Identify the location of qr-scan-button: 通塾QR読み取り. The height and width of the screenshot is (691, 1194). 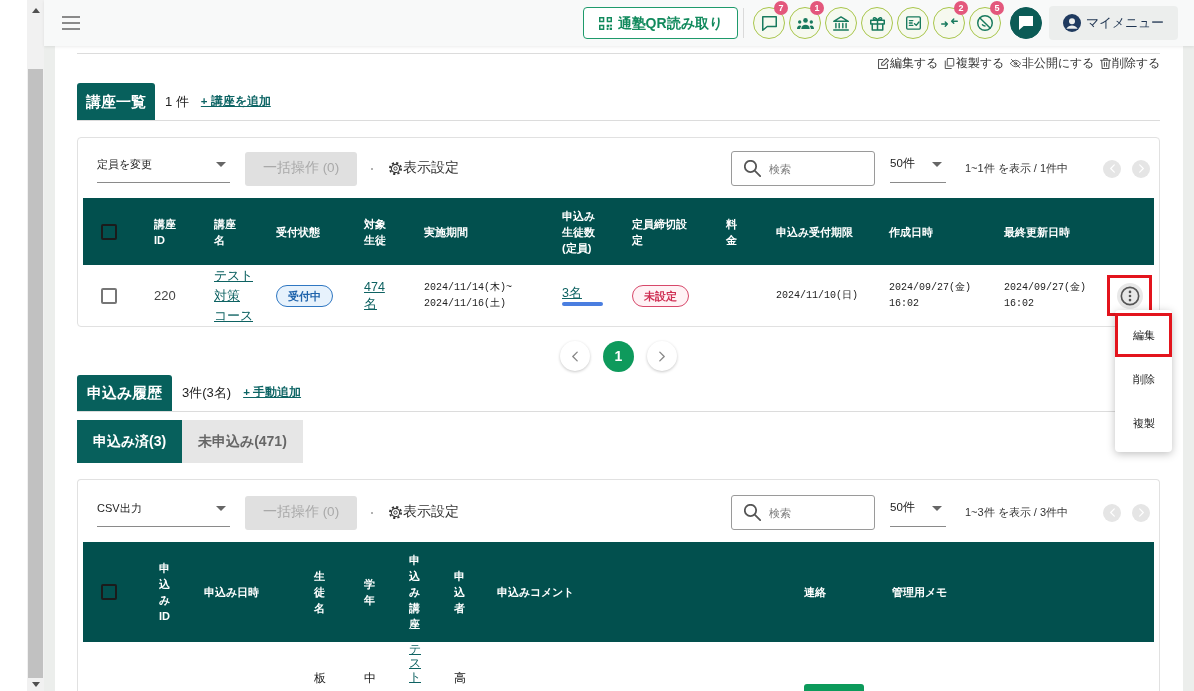
(660, 23).